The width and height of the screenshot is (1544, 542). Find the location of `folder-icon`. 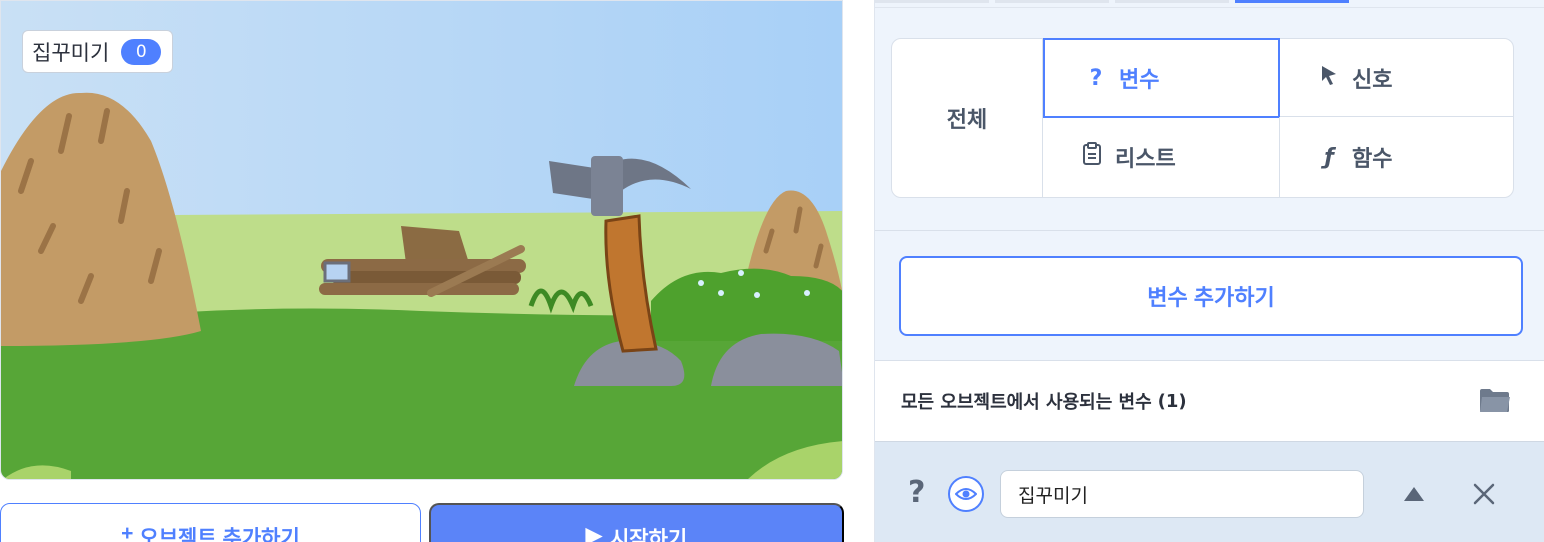

folder-icon is located at coordinates (1494, 400).